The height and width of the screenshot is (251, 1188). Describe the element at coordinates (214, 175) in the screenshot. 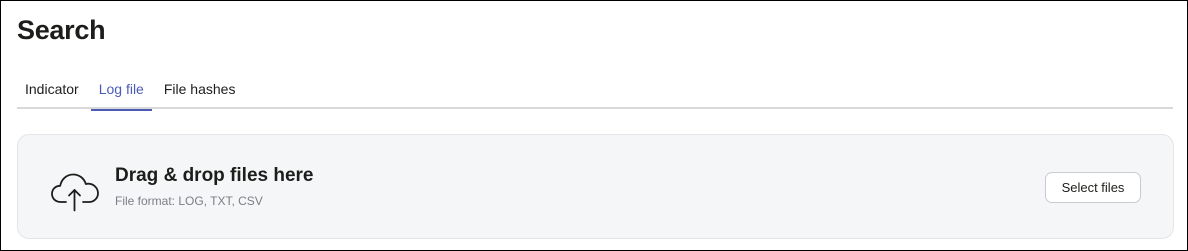

I see `dropzone-title: Drag & drop files here` at that location.